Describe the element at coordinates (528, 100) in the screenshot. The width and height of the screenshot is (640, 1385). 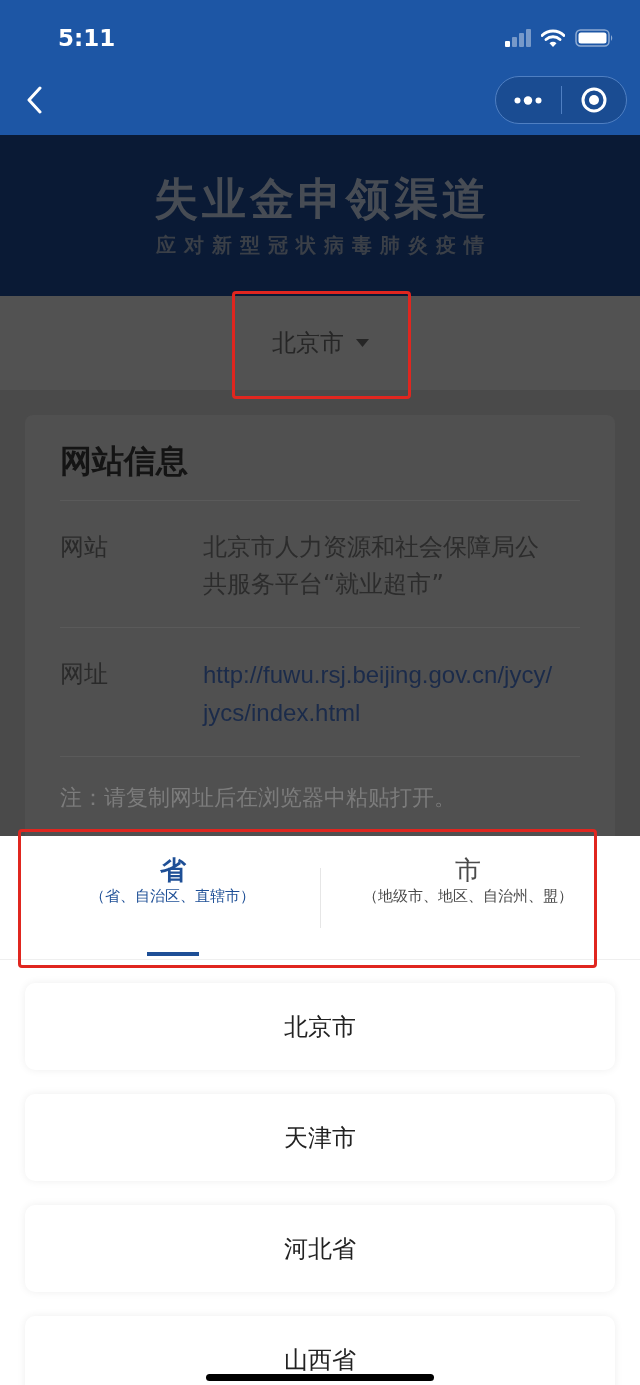
I see `more-icon` at that location.